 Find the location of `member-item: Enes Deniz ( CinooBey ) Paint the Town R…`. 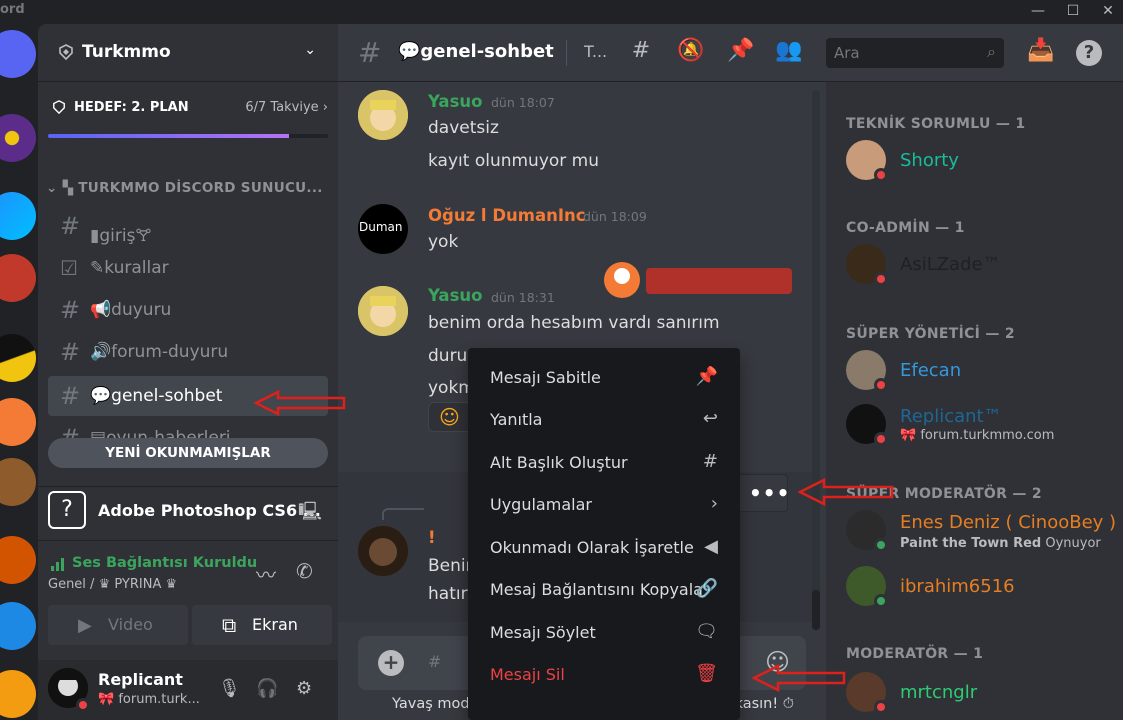

member-item: Enes Deniz ( CinooBey ) Paint the Town R… is located at coordinates (981, 533).